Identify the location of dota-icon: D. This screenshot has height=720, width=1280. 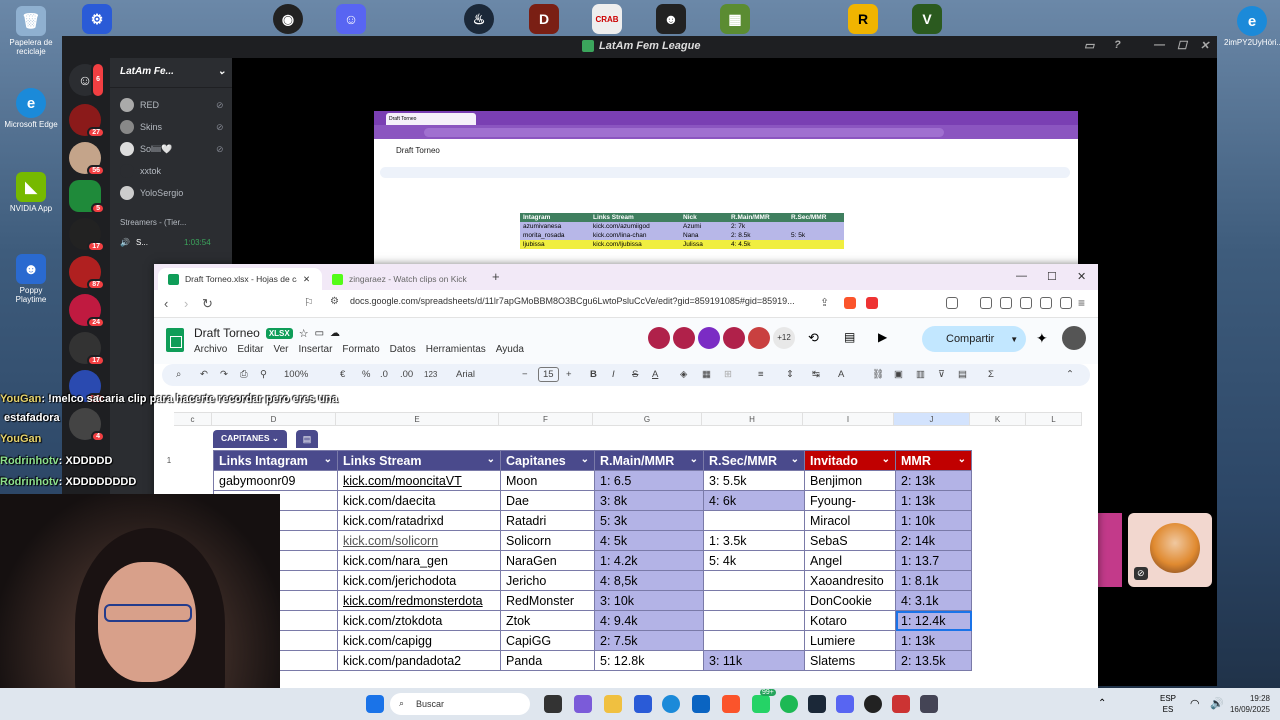
(544, 19).